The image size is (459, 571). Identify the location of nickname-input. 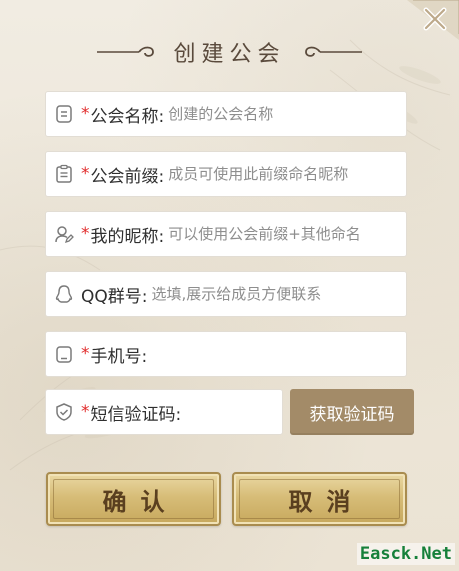
(285, 234).